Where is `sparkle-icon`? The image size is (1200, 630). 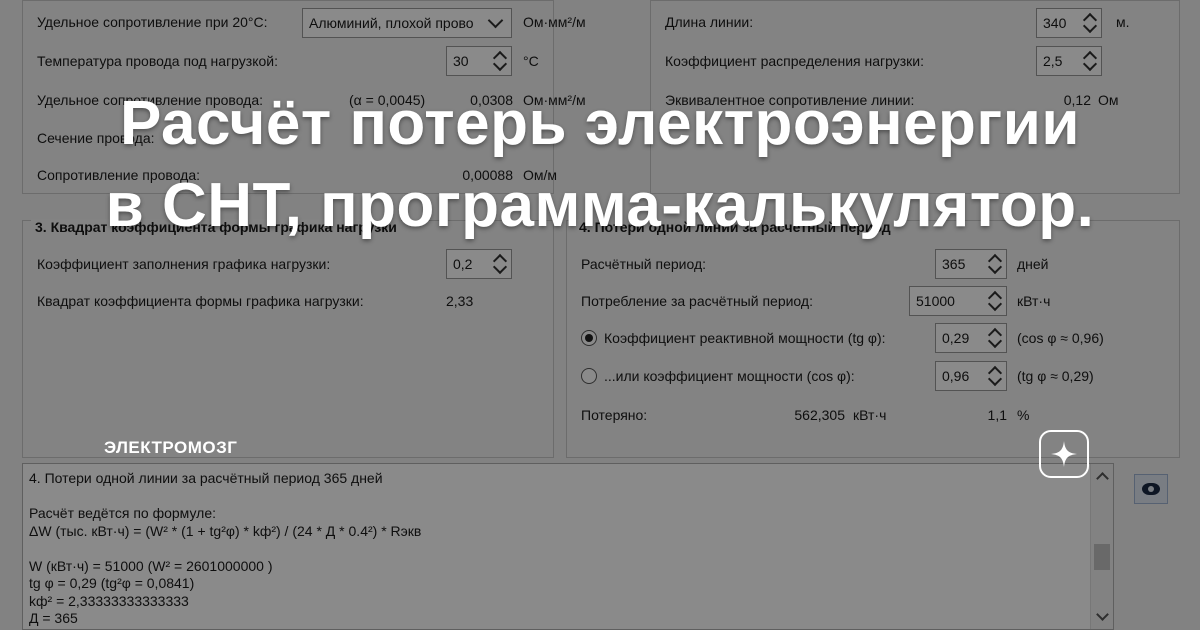 sparkle-icon is located at coordinates (1064, 454).